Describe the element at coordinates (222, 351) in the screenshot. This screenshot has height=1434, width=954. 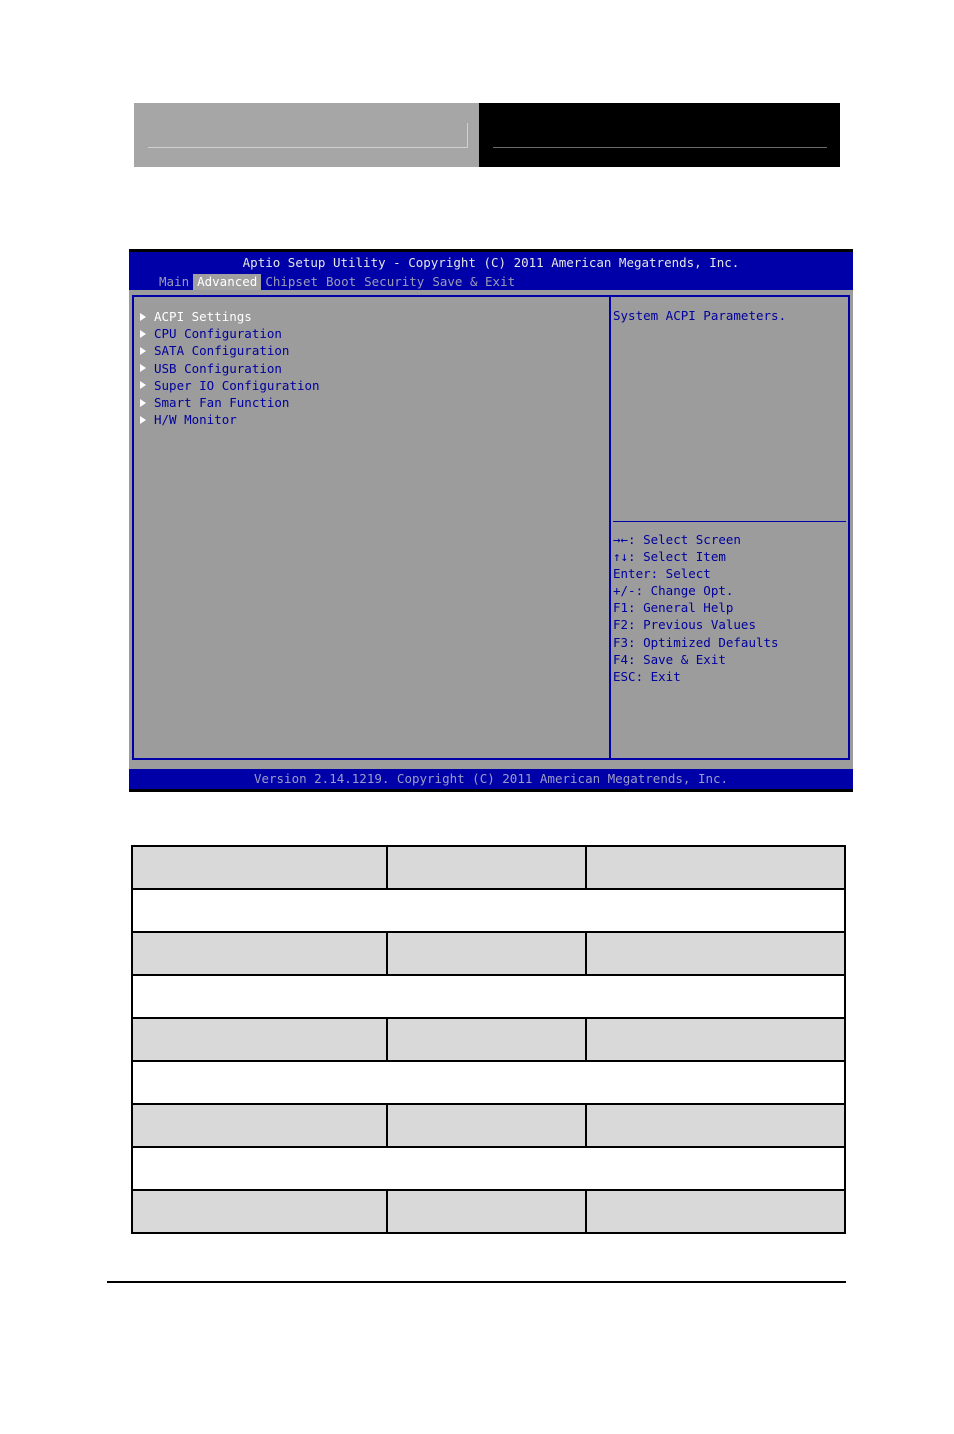
I see `menu-item-label: SATA Configuration` at that location.